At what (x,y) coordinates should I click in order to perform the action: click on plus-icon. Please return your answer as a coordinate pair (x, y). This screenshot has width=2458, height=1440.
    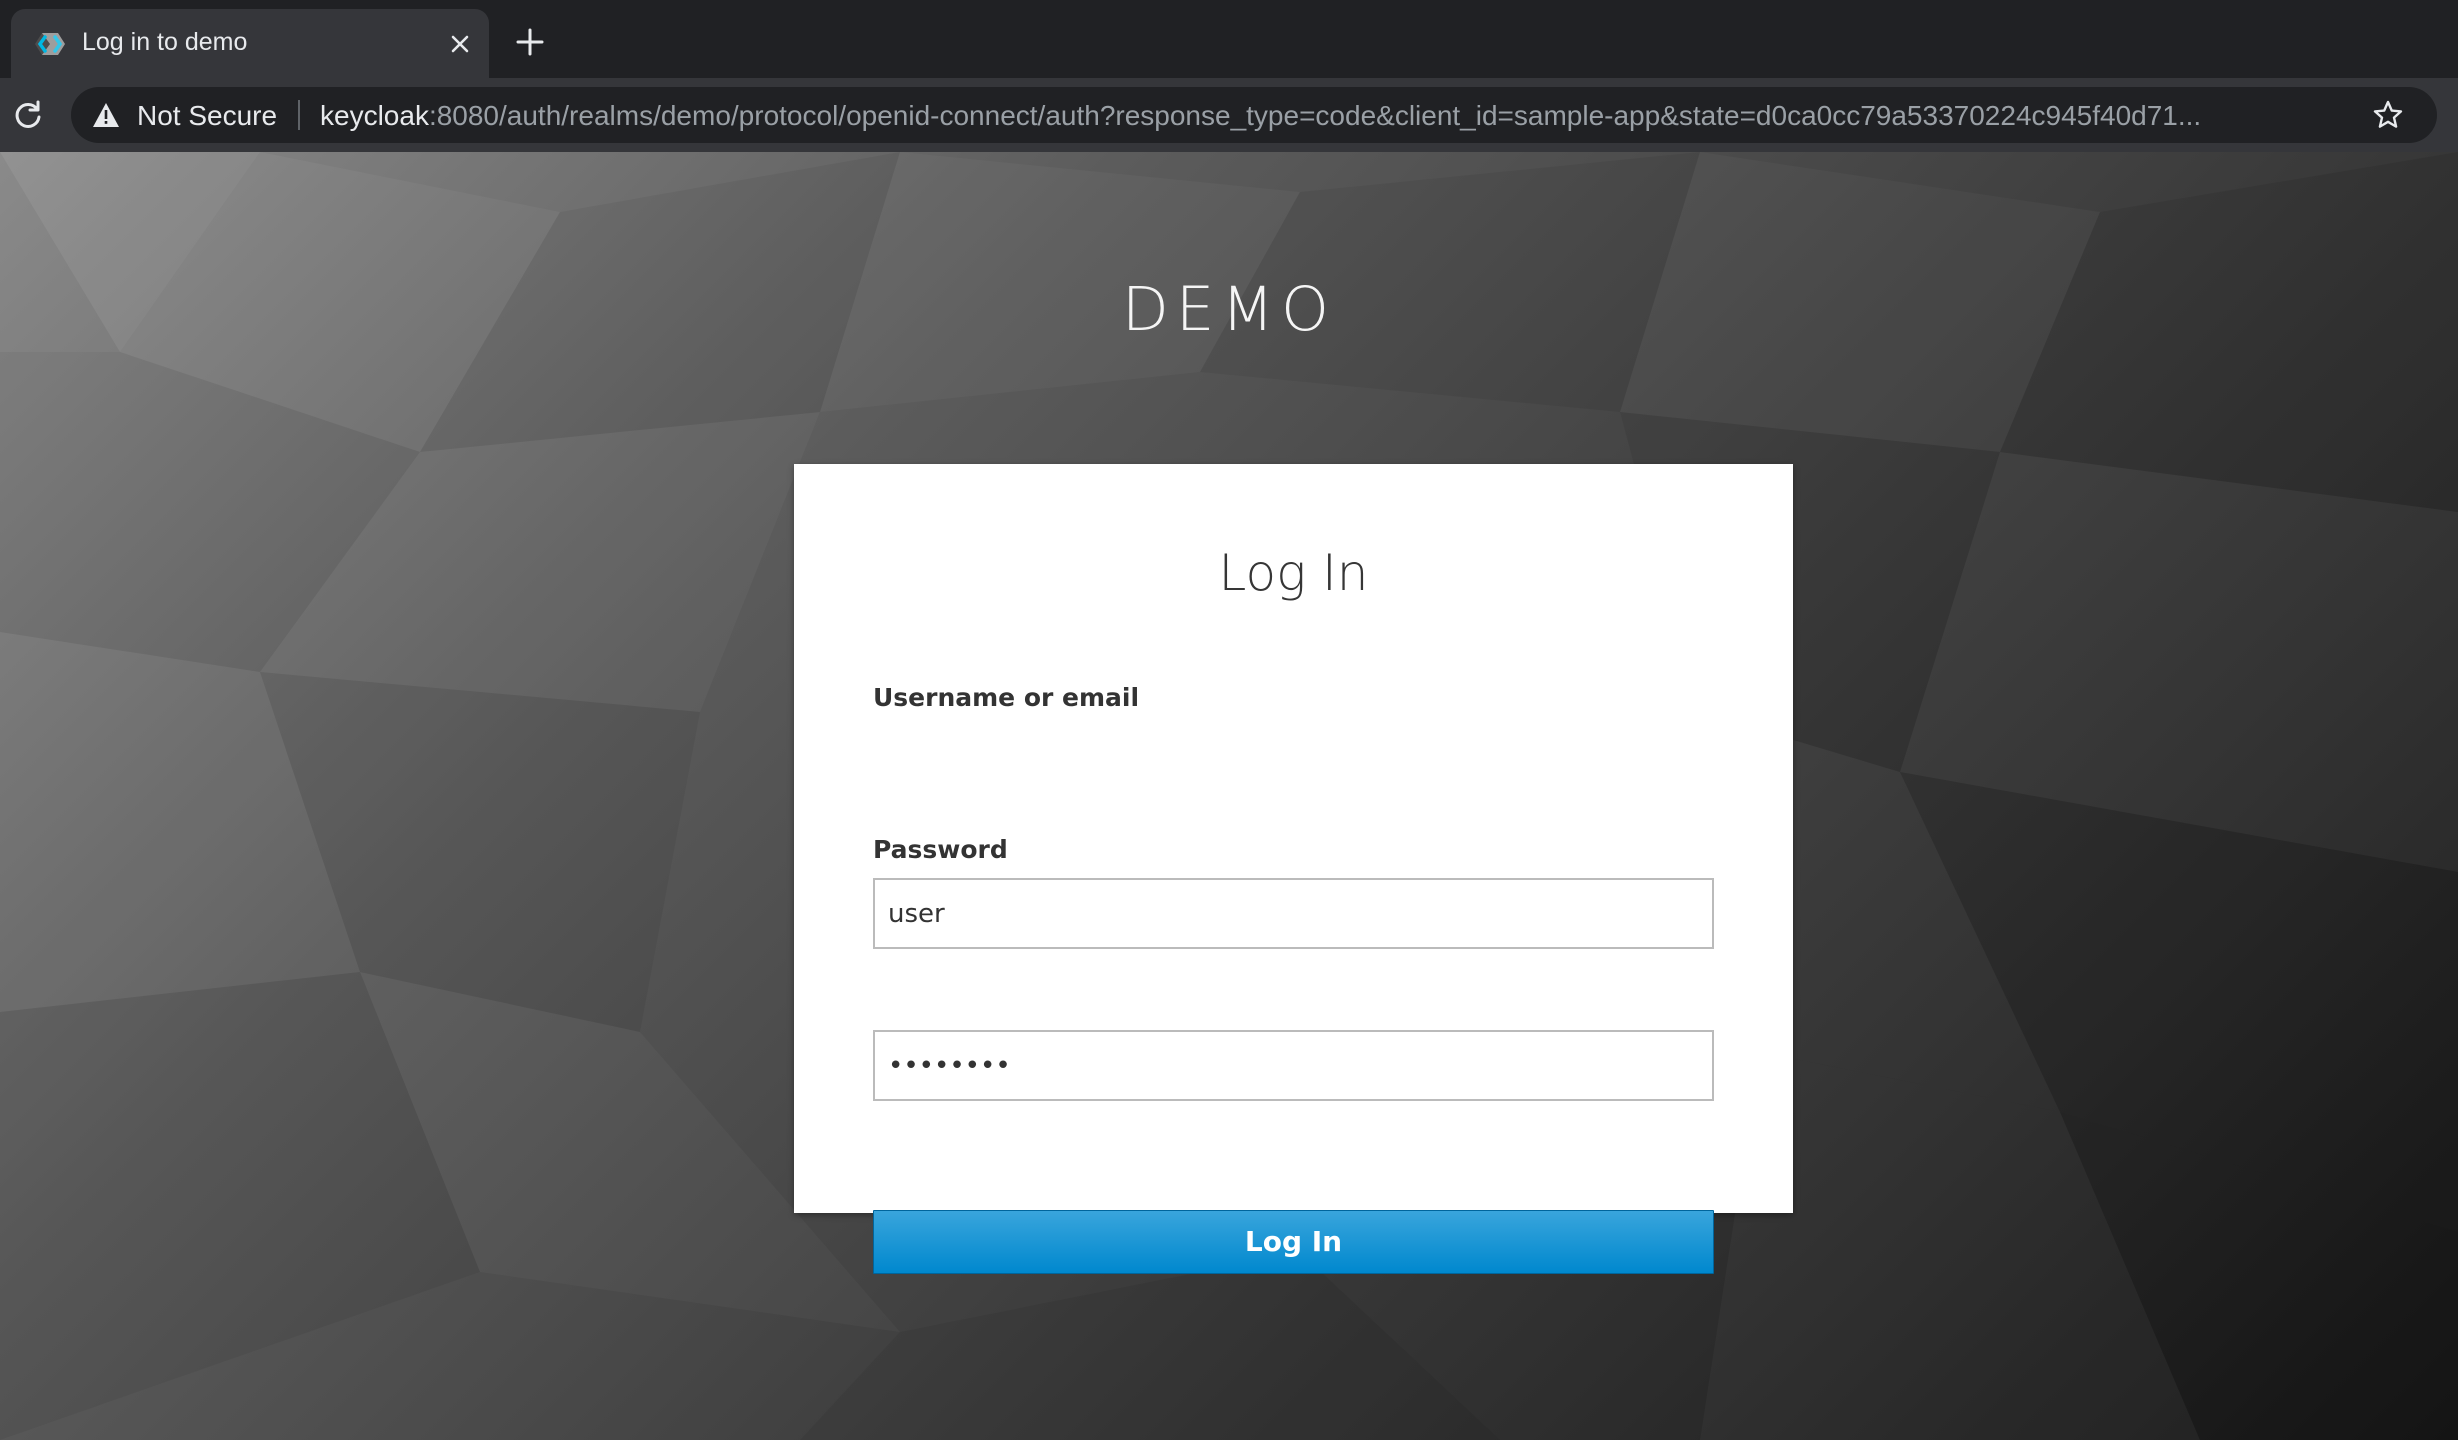
    Looking at the image, I should click on (530, 42).